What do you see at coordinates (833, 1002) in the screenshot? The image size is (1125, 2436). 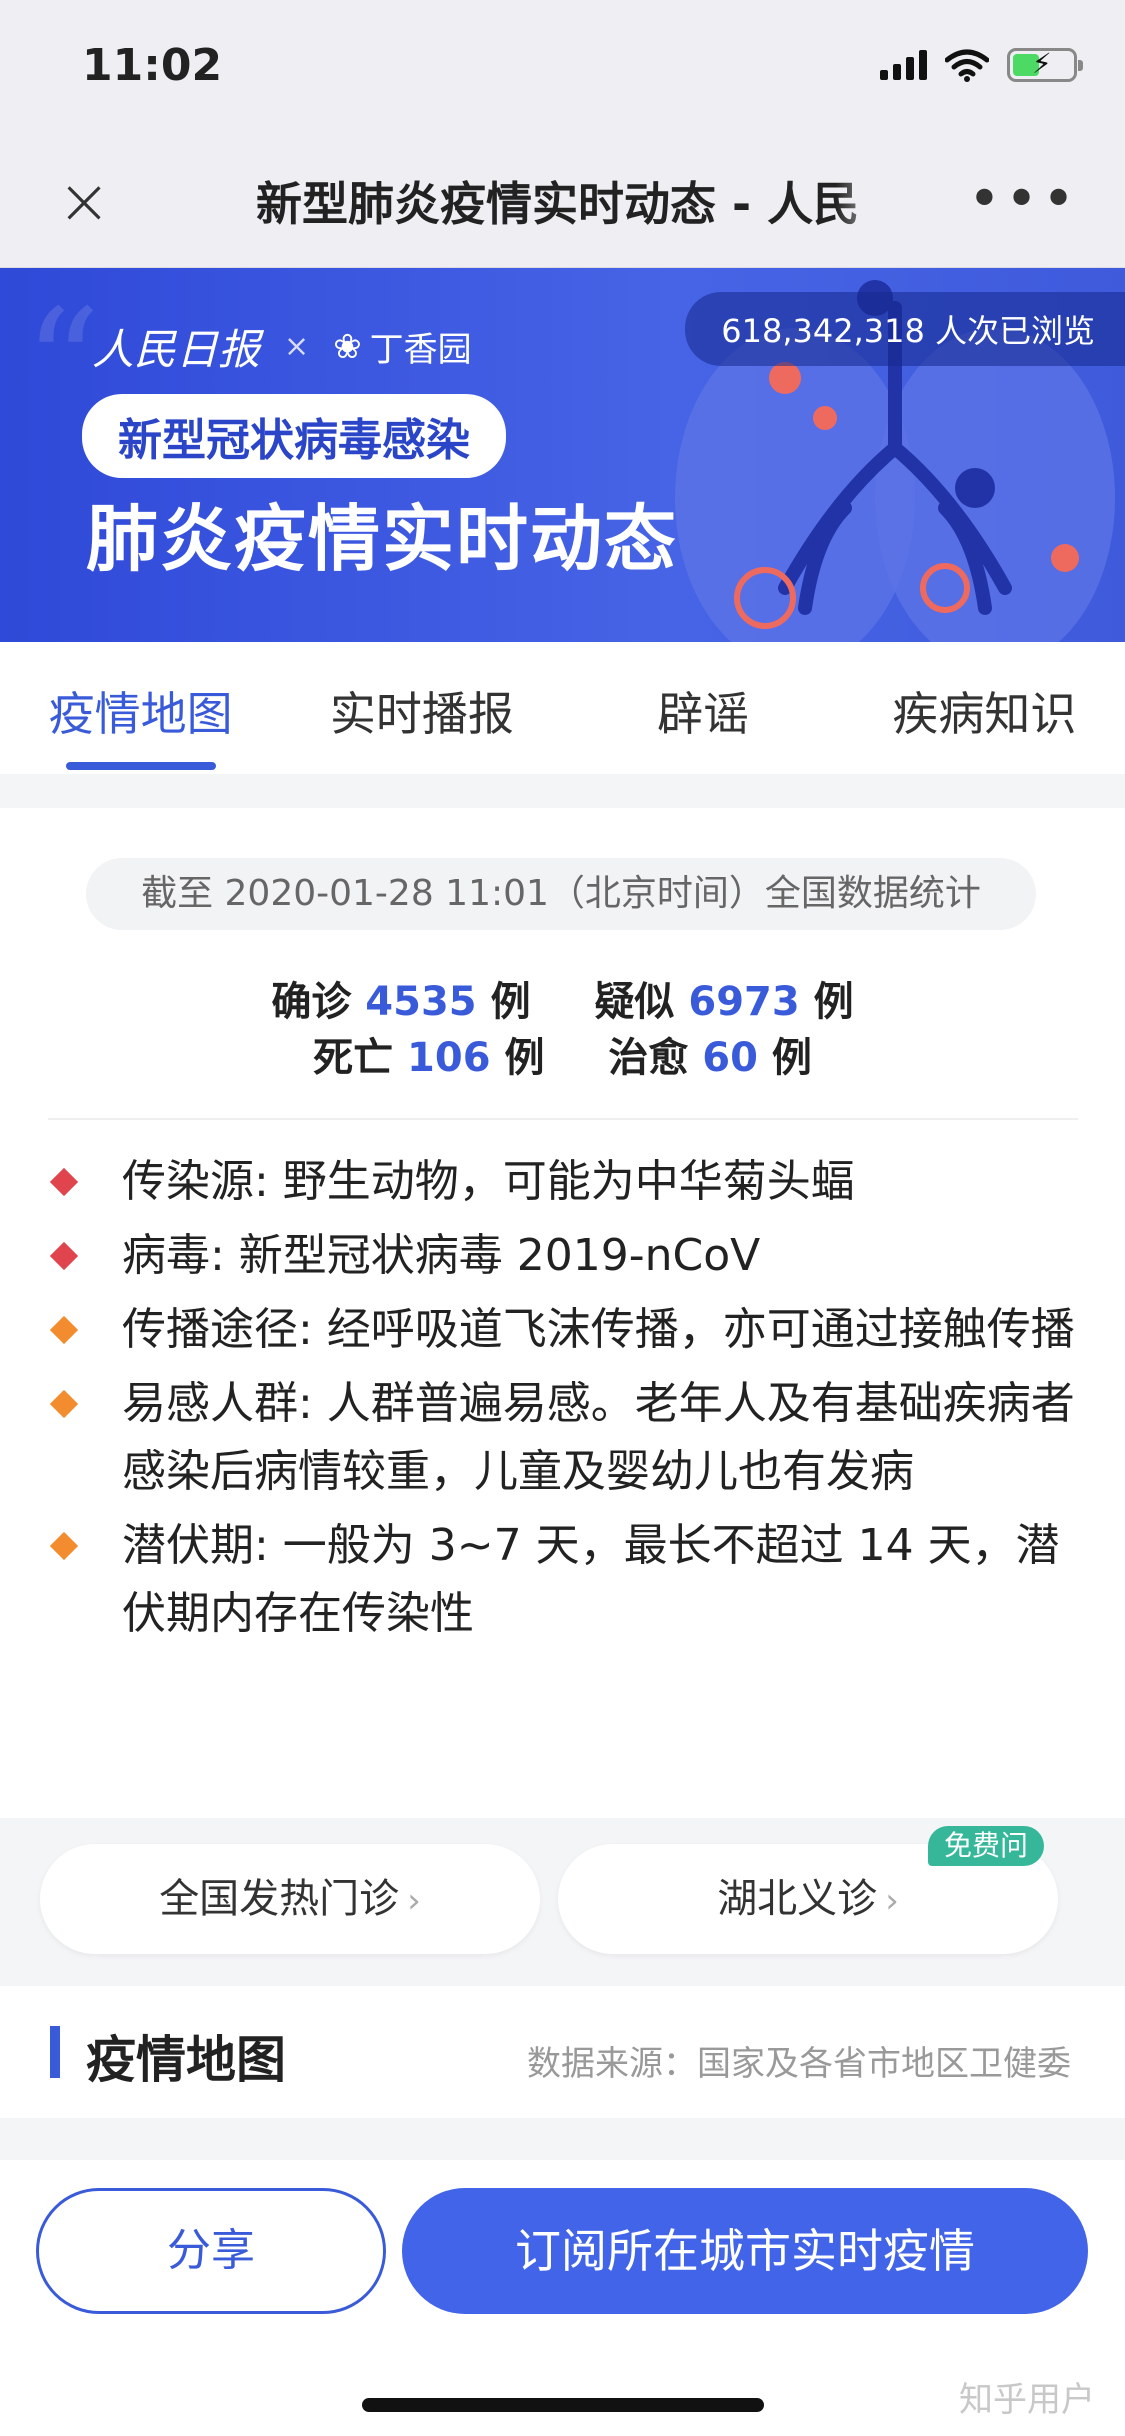 I see `suspected-unit: 例` at bounding box center [833, 1002].